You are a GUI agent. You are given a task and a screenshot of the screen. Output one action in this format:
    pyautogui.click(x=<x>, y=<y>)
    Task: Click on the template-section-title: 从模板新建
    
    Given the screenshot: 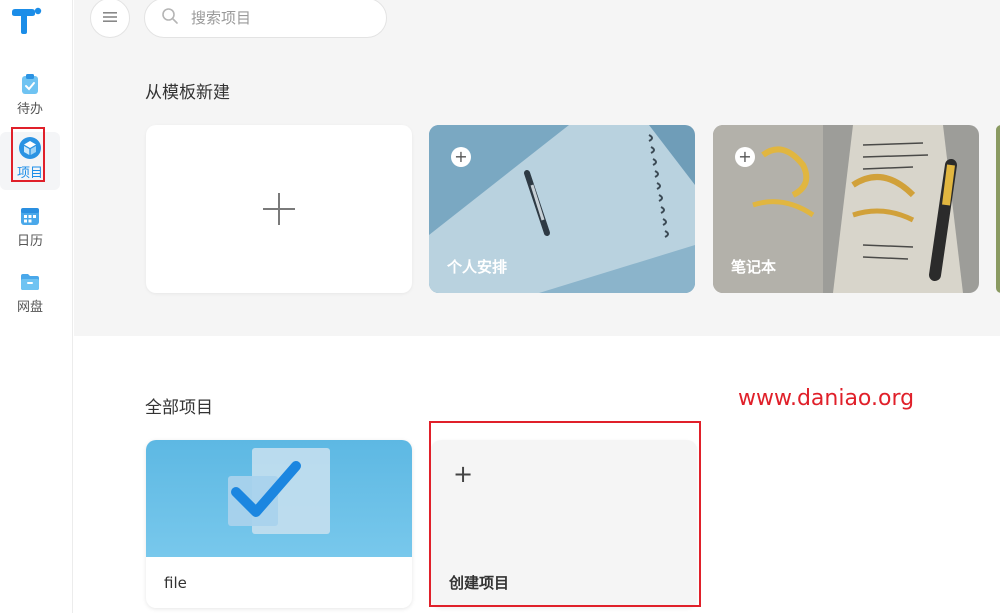 What is the action you would take?
    pyautogui.click(x=187, y=93)
    